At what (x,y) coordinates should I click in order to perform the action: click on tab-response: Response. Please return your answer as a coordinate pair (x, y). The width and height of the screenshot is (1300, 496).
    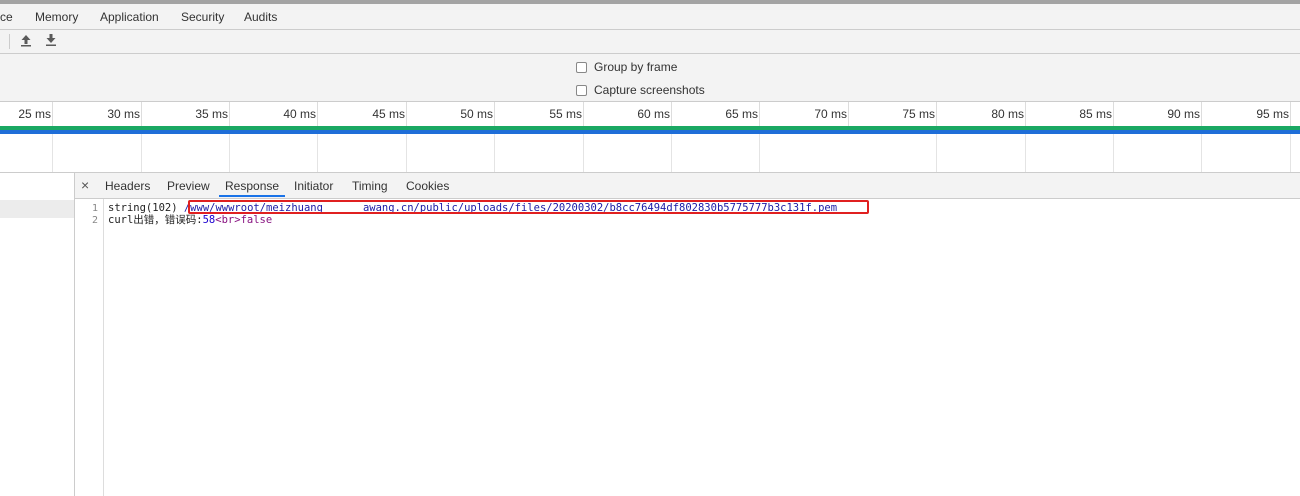
    Looking at the image, I should click on (252, 186).